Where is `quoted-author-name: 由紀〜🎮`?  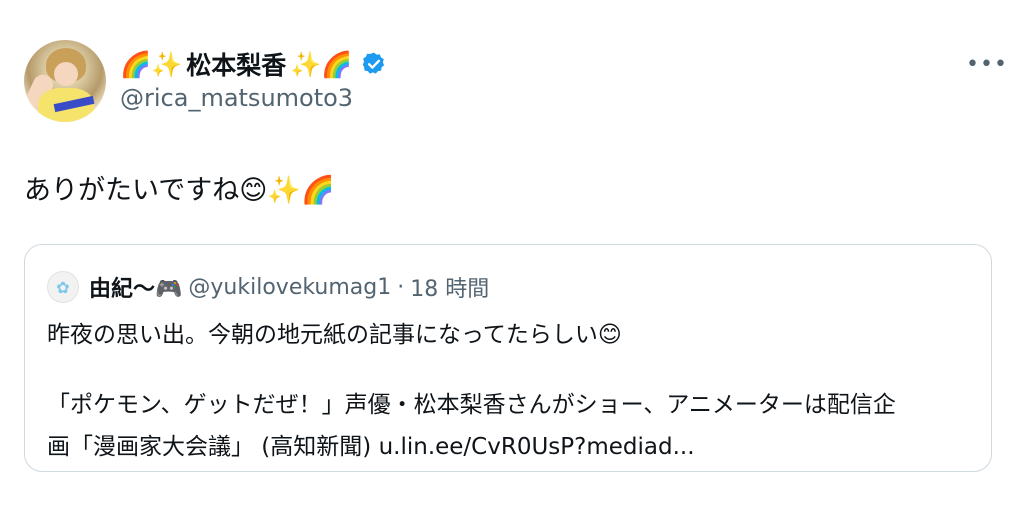 quoted-author-name: 由紀〜🎮 is located at coordinates (135, 287).